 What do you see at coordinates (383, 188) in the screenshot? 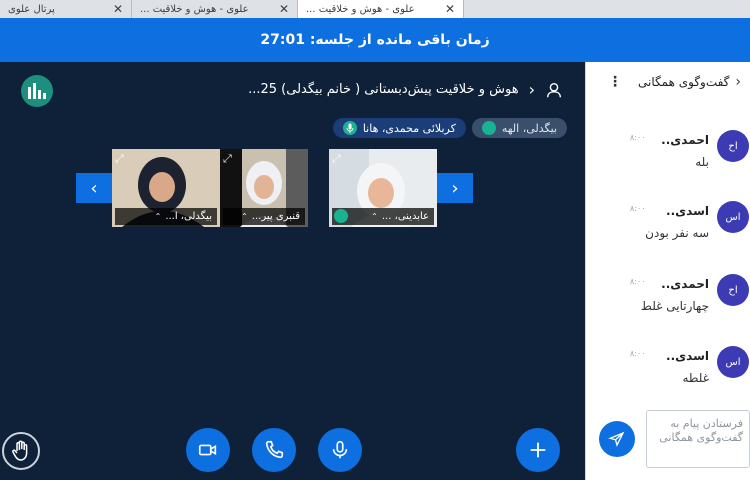
I see `video-tile: ⤢ عابدینی، ... ⌃` at bounding box center [383, 188].